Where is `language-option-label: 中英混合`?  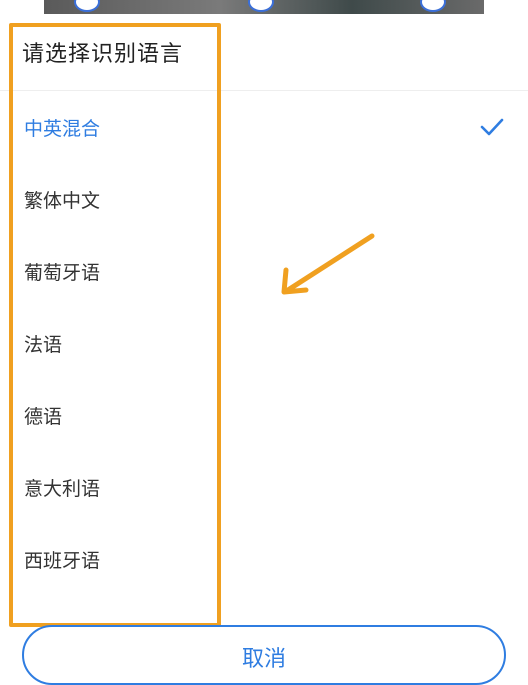 language-option-label: 中英混合 is located at coordinates (62, 128).